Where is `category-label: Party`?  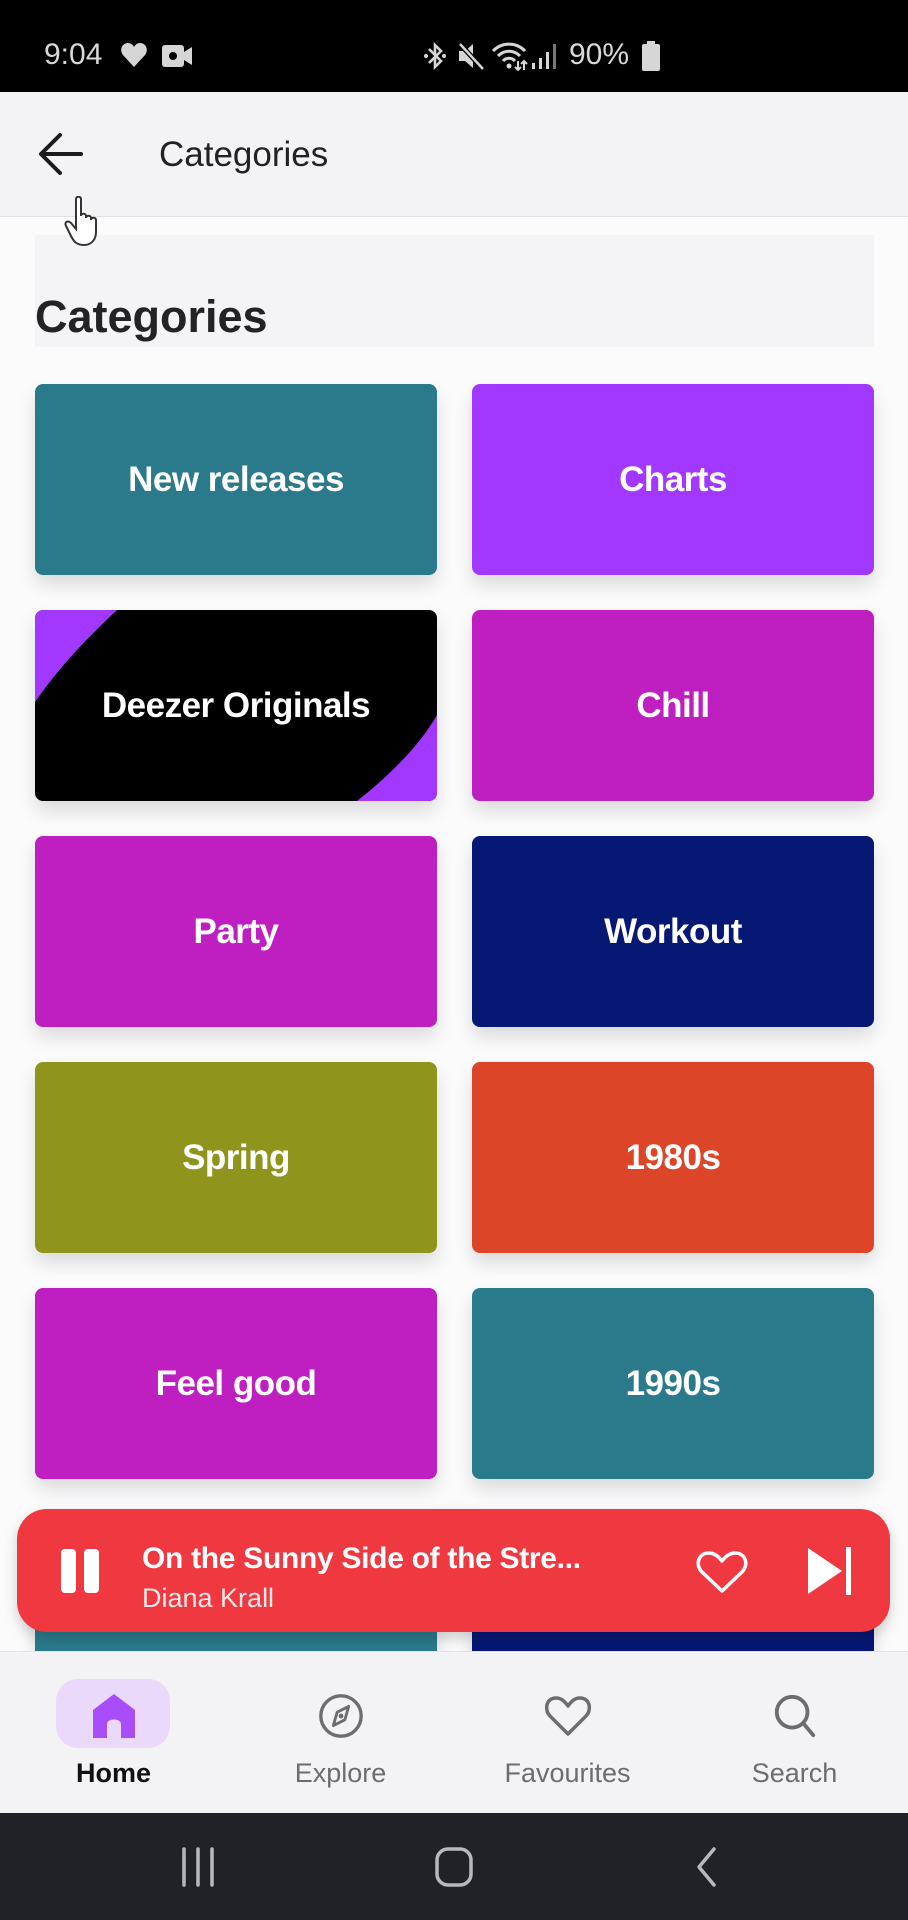 category-label: Party is located at coordinates (236, 931).